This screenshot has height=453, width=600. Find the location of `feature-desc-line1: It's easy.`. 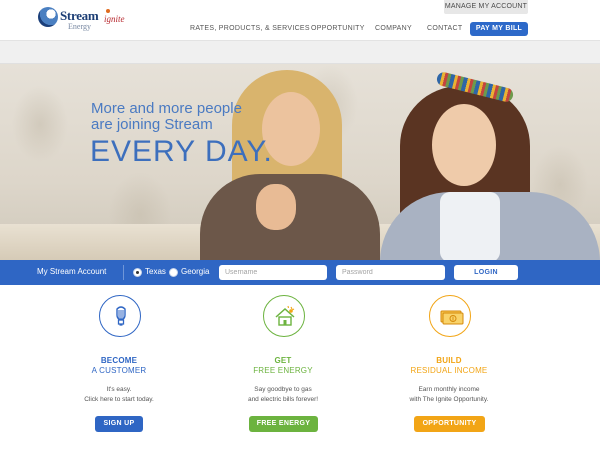

feature-desc-line1: It's easy. is located at coordinates (119, 389).